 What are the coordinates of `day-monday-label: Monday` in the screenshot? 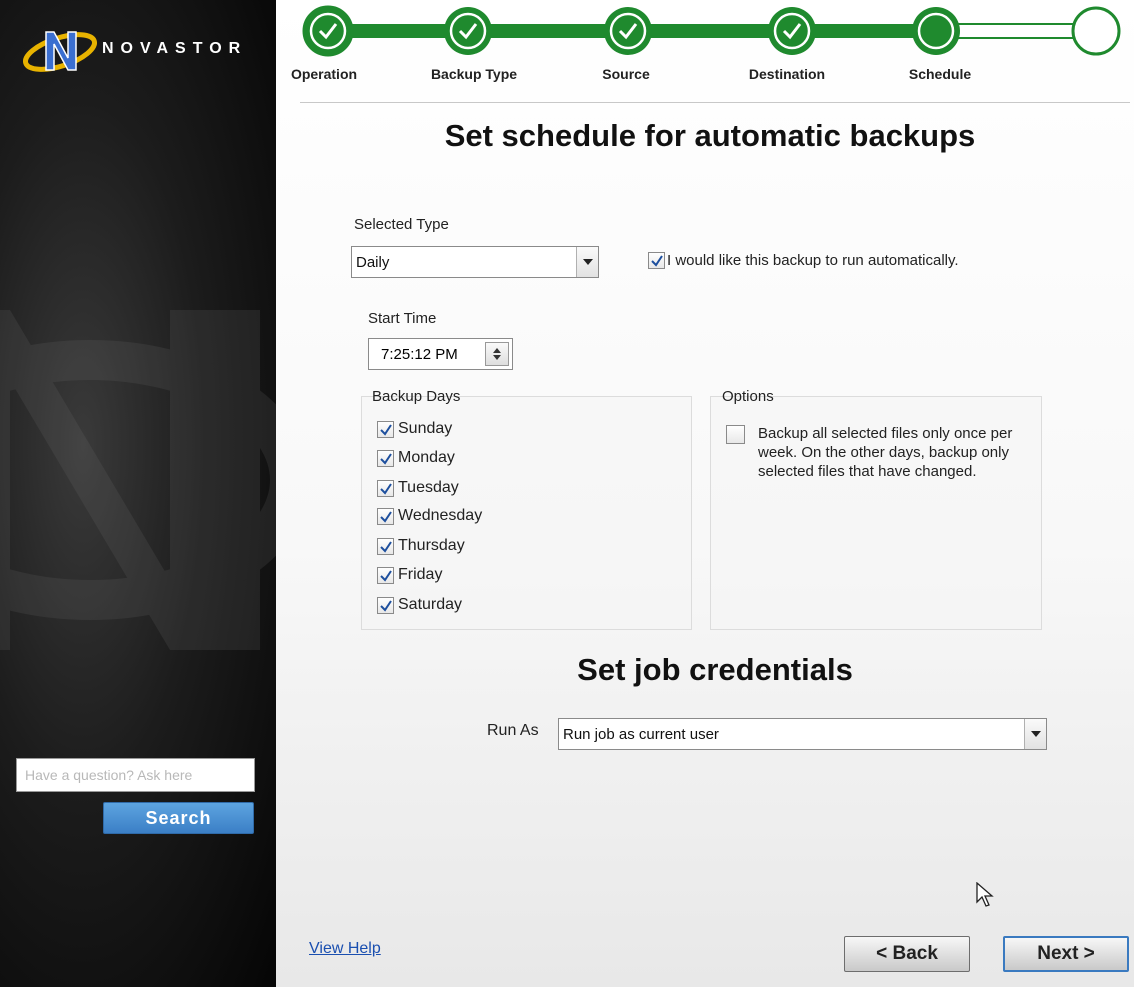 It's located at (426, 457).